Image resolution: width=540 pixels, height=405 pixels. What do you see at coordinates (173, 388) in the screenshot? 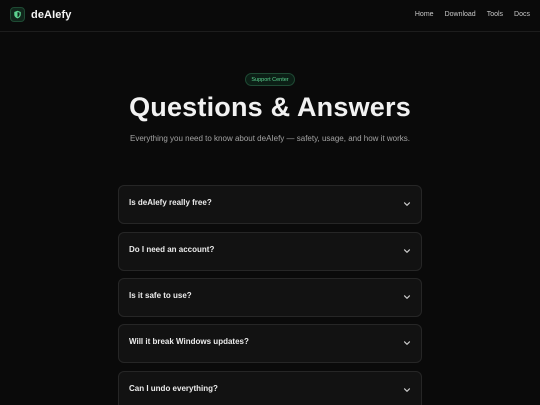
I see `faq-question: Can I undo everything?` at bounding box center [173, 388].